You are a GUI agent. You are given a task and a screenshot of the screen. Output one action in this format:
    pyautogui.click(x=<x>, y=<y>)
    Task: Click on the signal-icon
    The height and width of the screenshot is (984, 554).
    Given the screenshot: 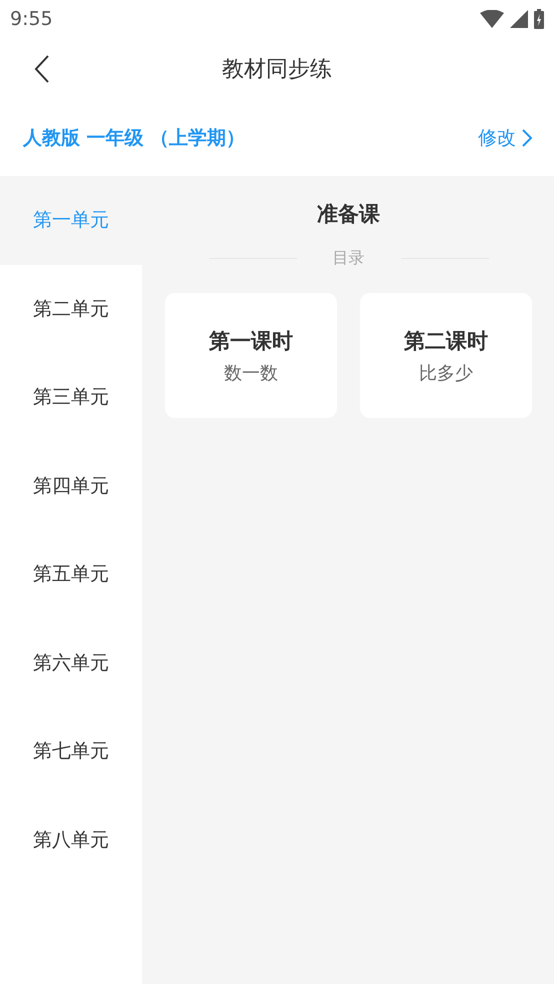 What is the action you would take?
    pyautogui.click(x=519, y=19)
    